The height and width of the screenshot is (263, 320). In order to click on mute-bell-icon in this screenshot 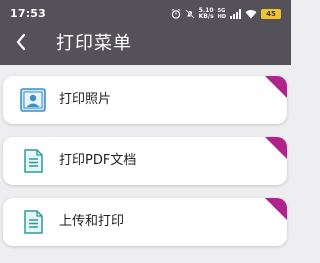, I will do `click(190, 14)`.